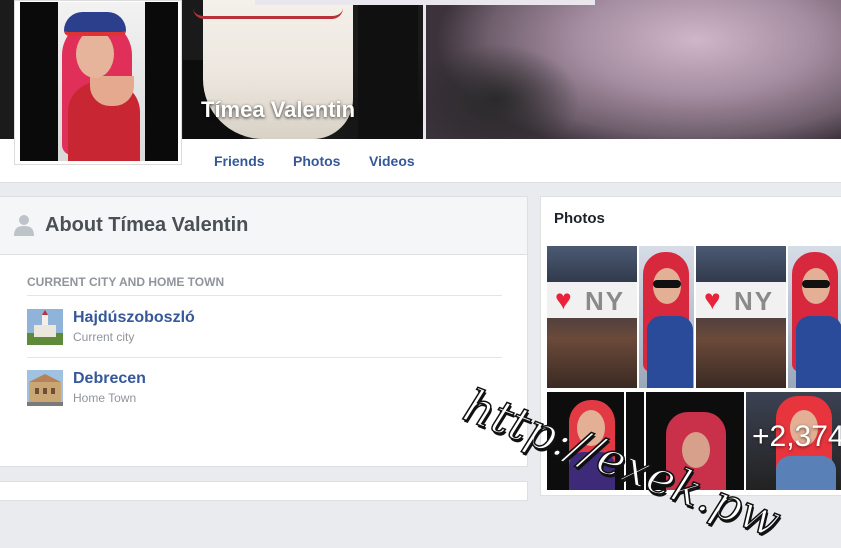  Describe the element at coordinates (579, 218) in the screenshot. I see `photos-title: Photos` at that location.